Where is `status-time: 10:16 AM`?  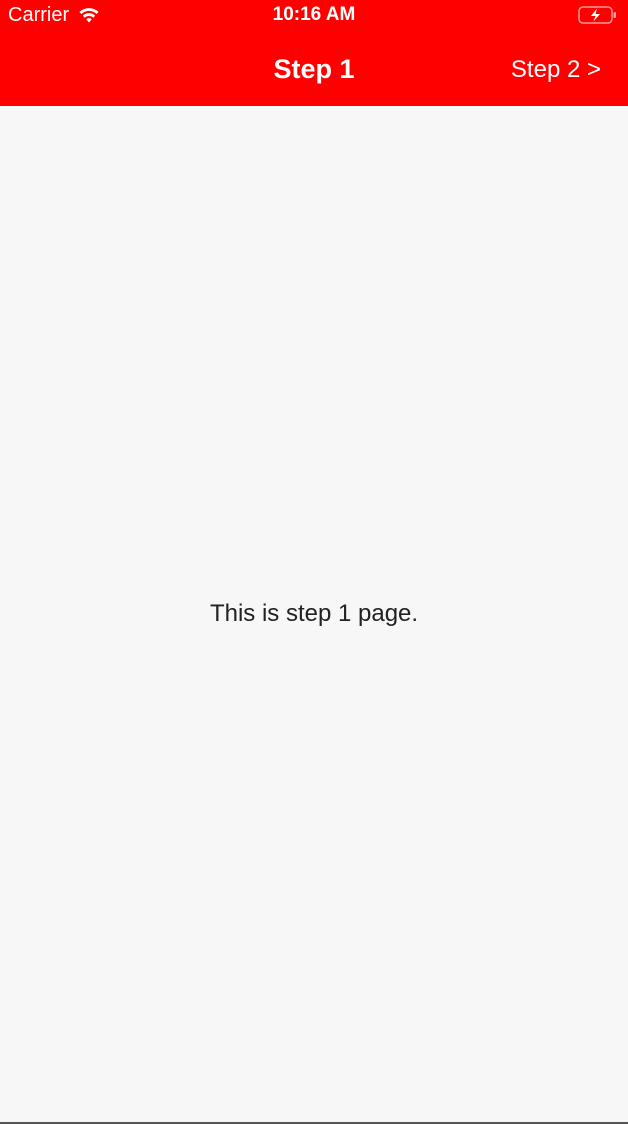
status-time: 10:16 AM is located at coordinates (314, 14).